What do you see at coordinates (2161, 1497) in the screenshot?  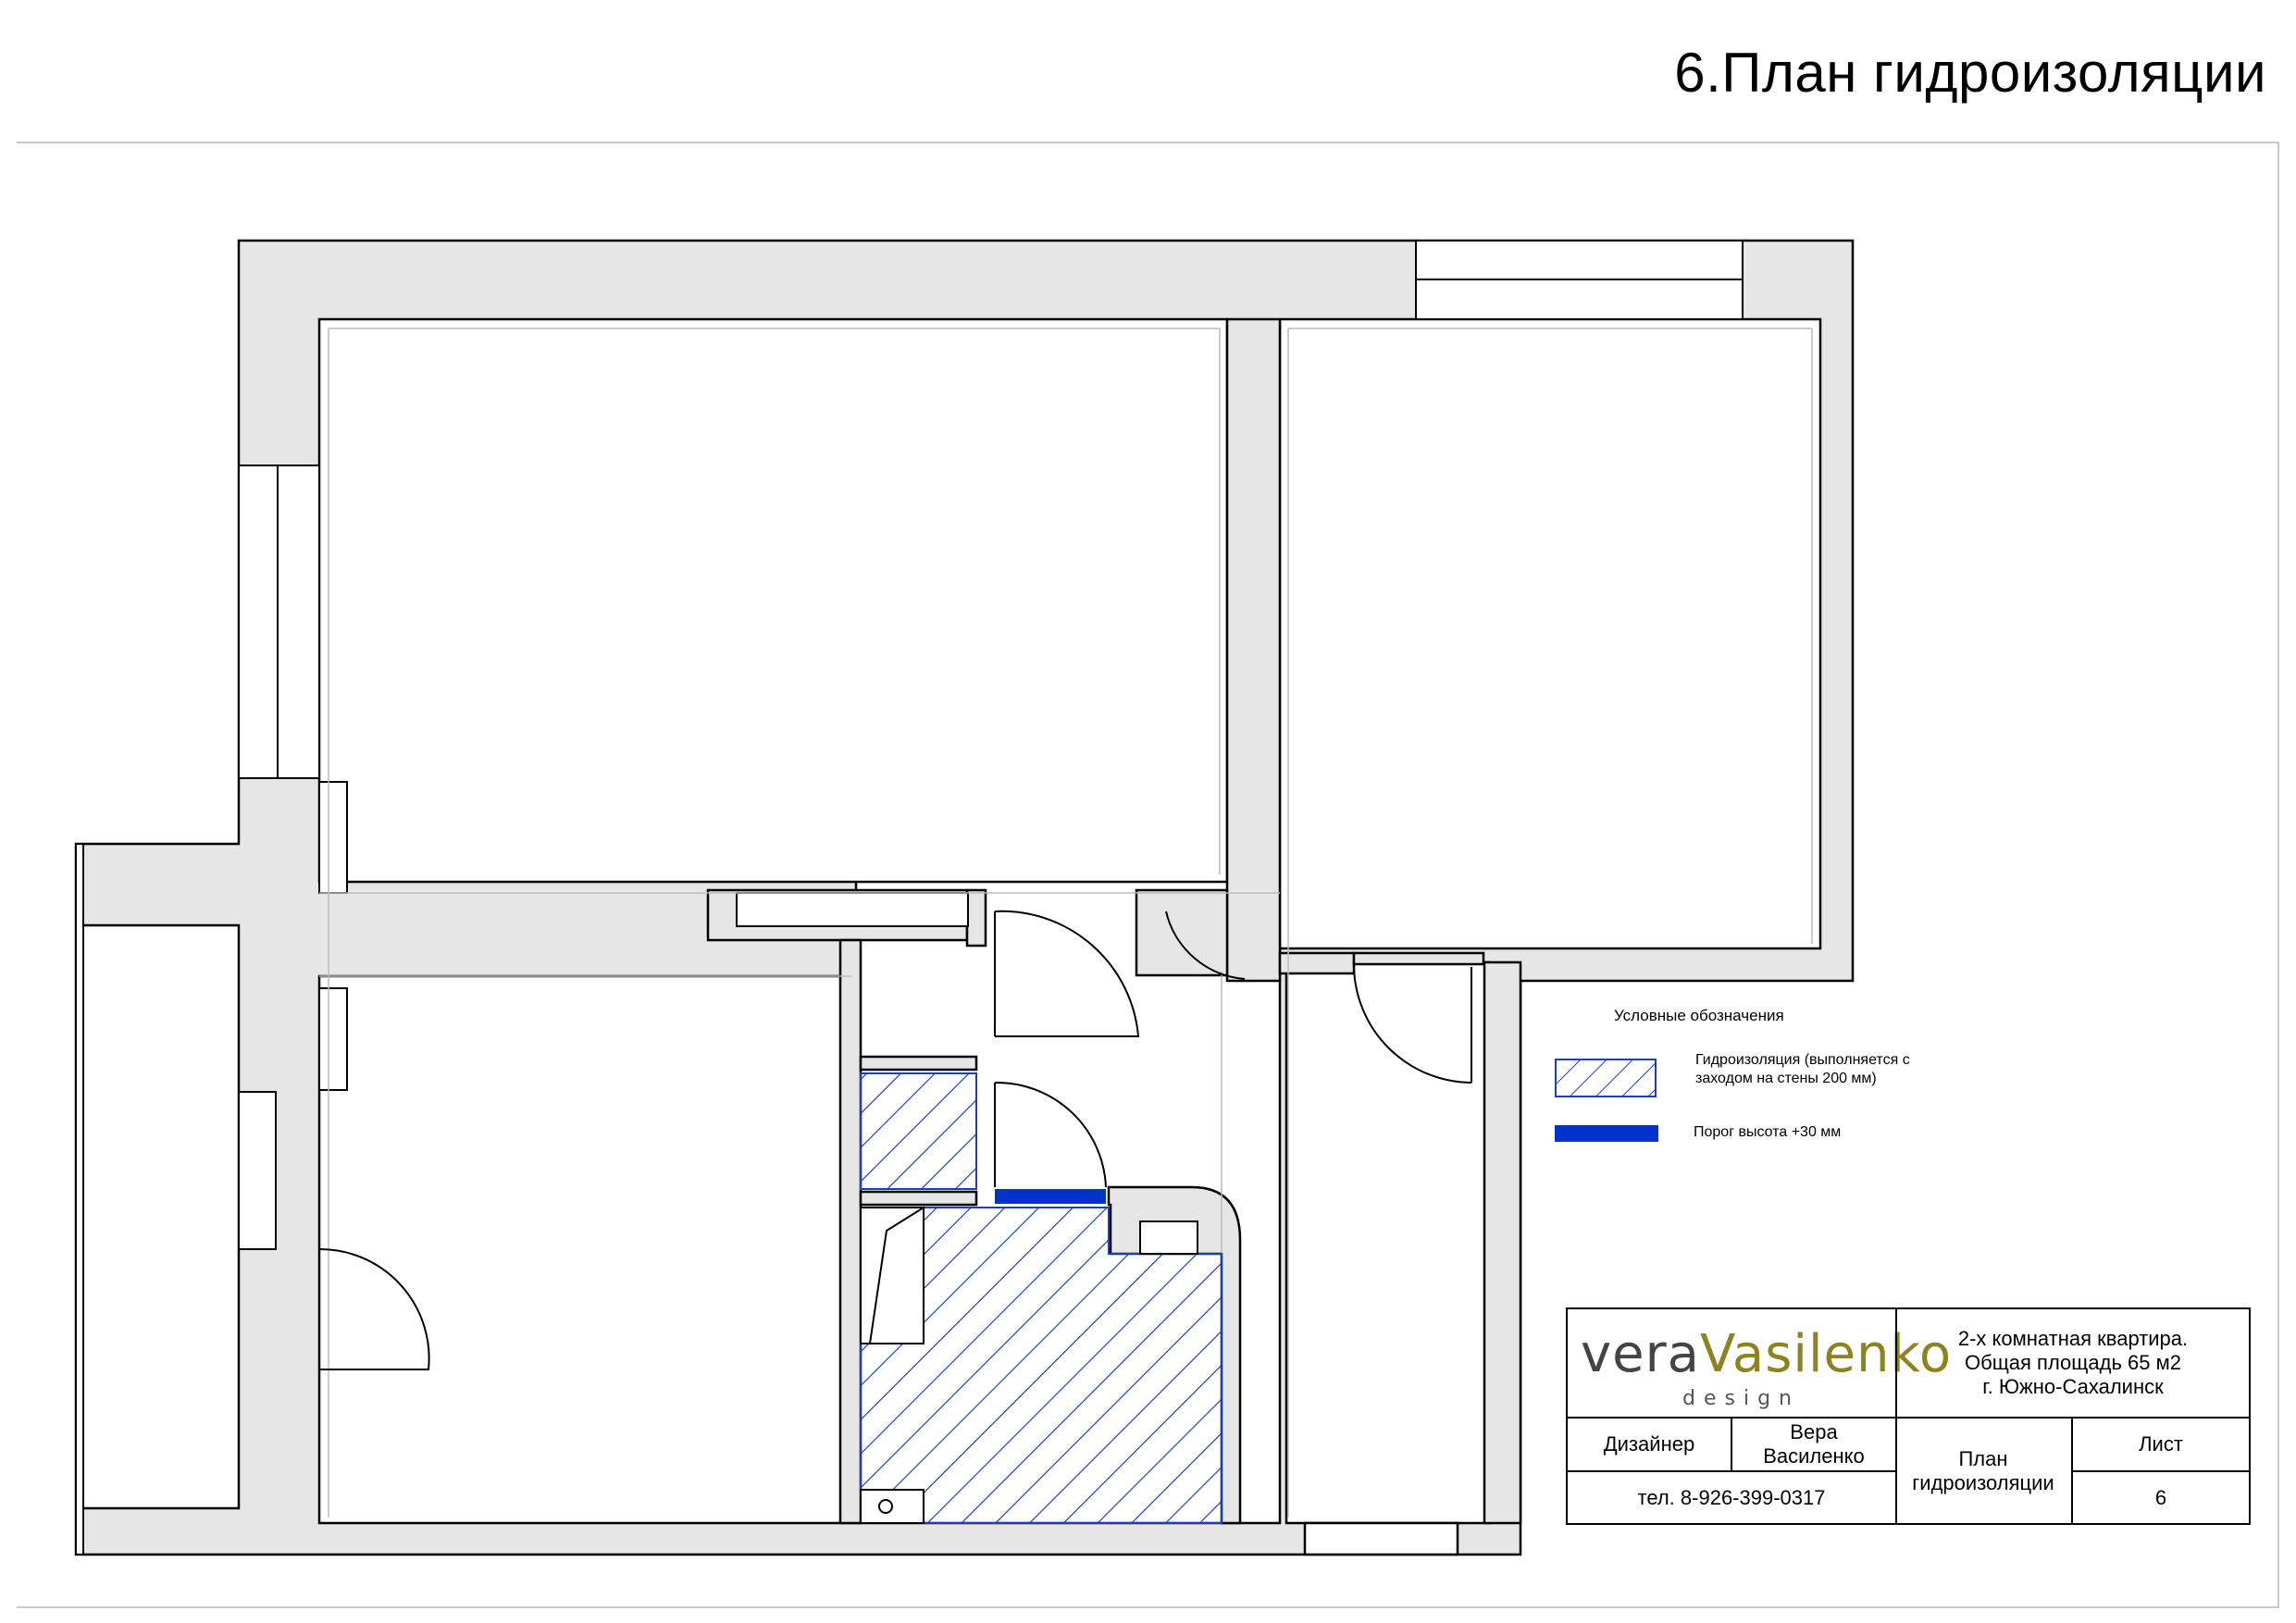 I see `sheet-number: 6` at bounding box center [2161, 1497].